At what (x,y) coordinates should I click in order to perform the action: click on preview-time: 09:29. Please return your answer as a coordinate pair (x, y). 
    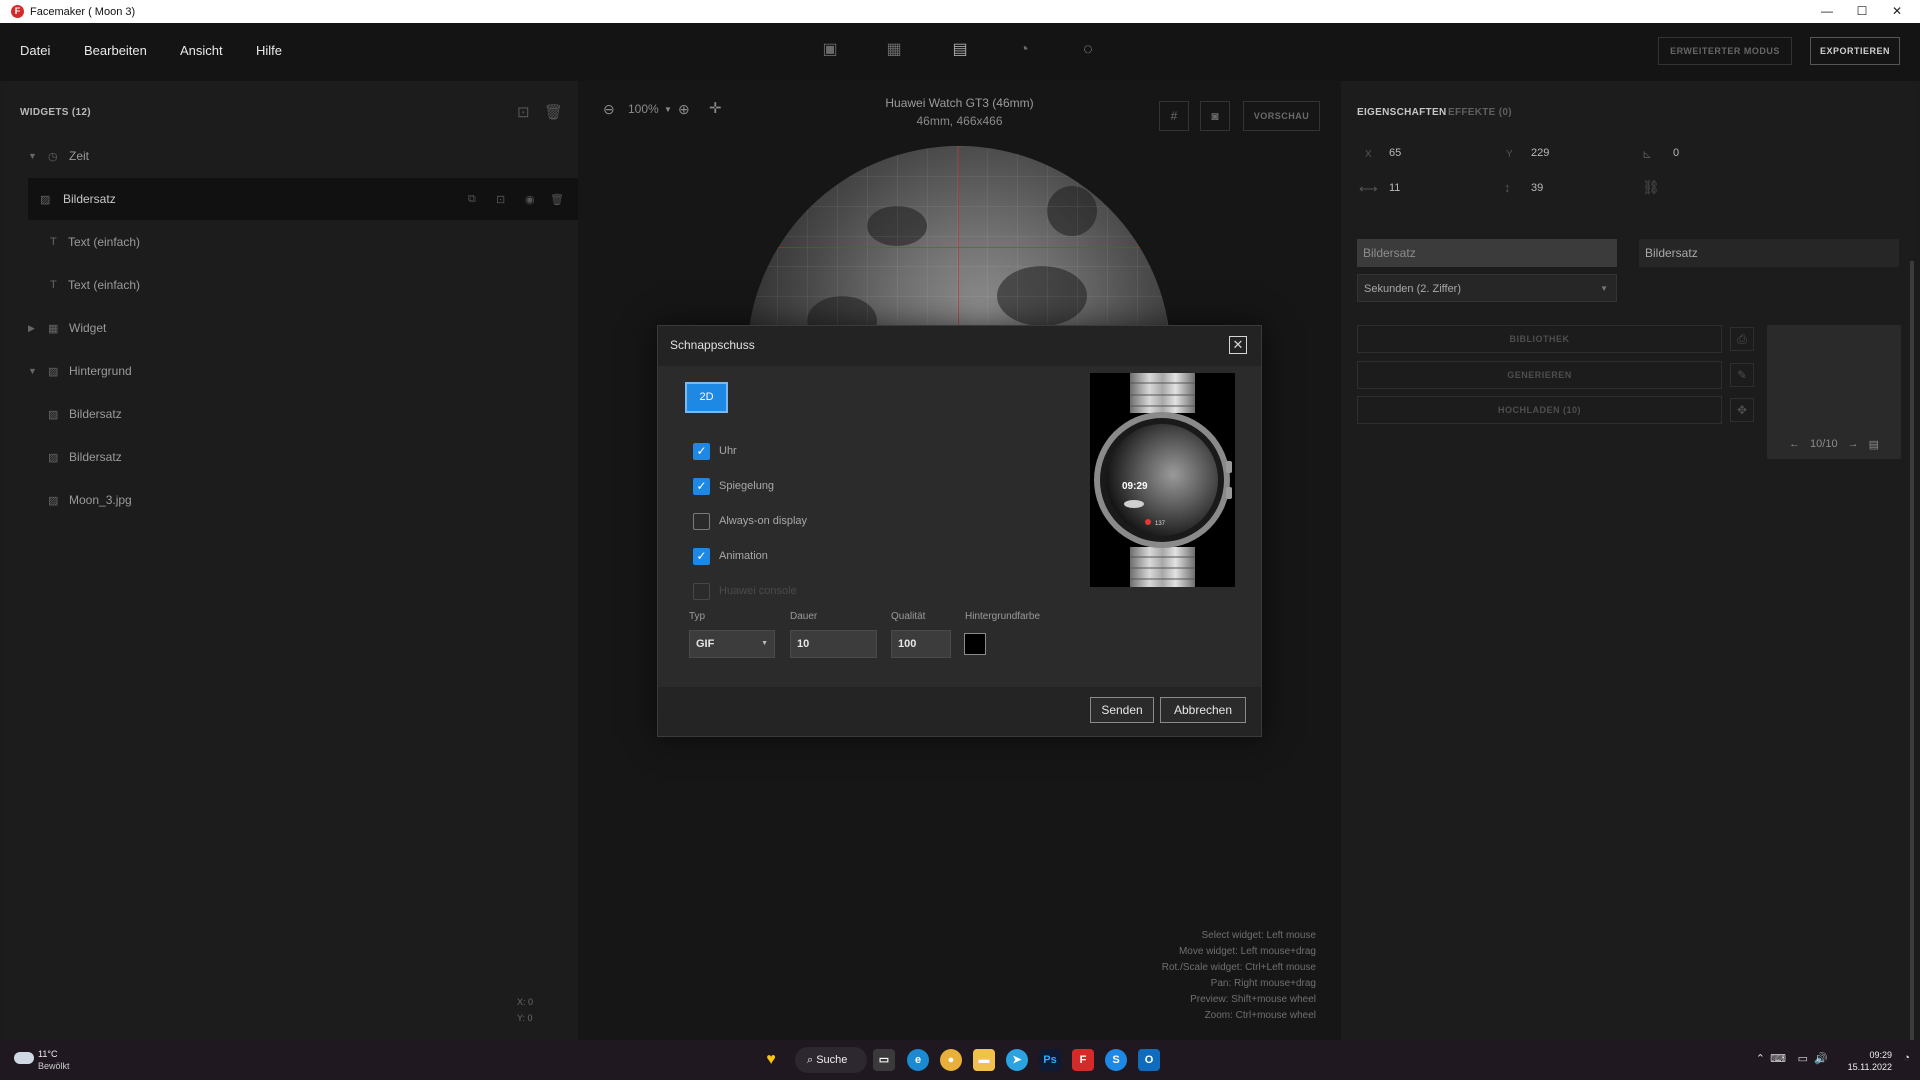
    Looking at the image, I should click on (1135, 486).